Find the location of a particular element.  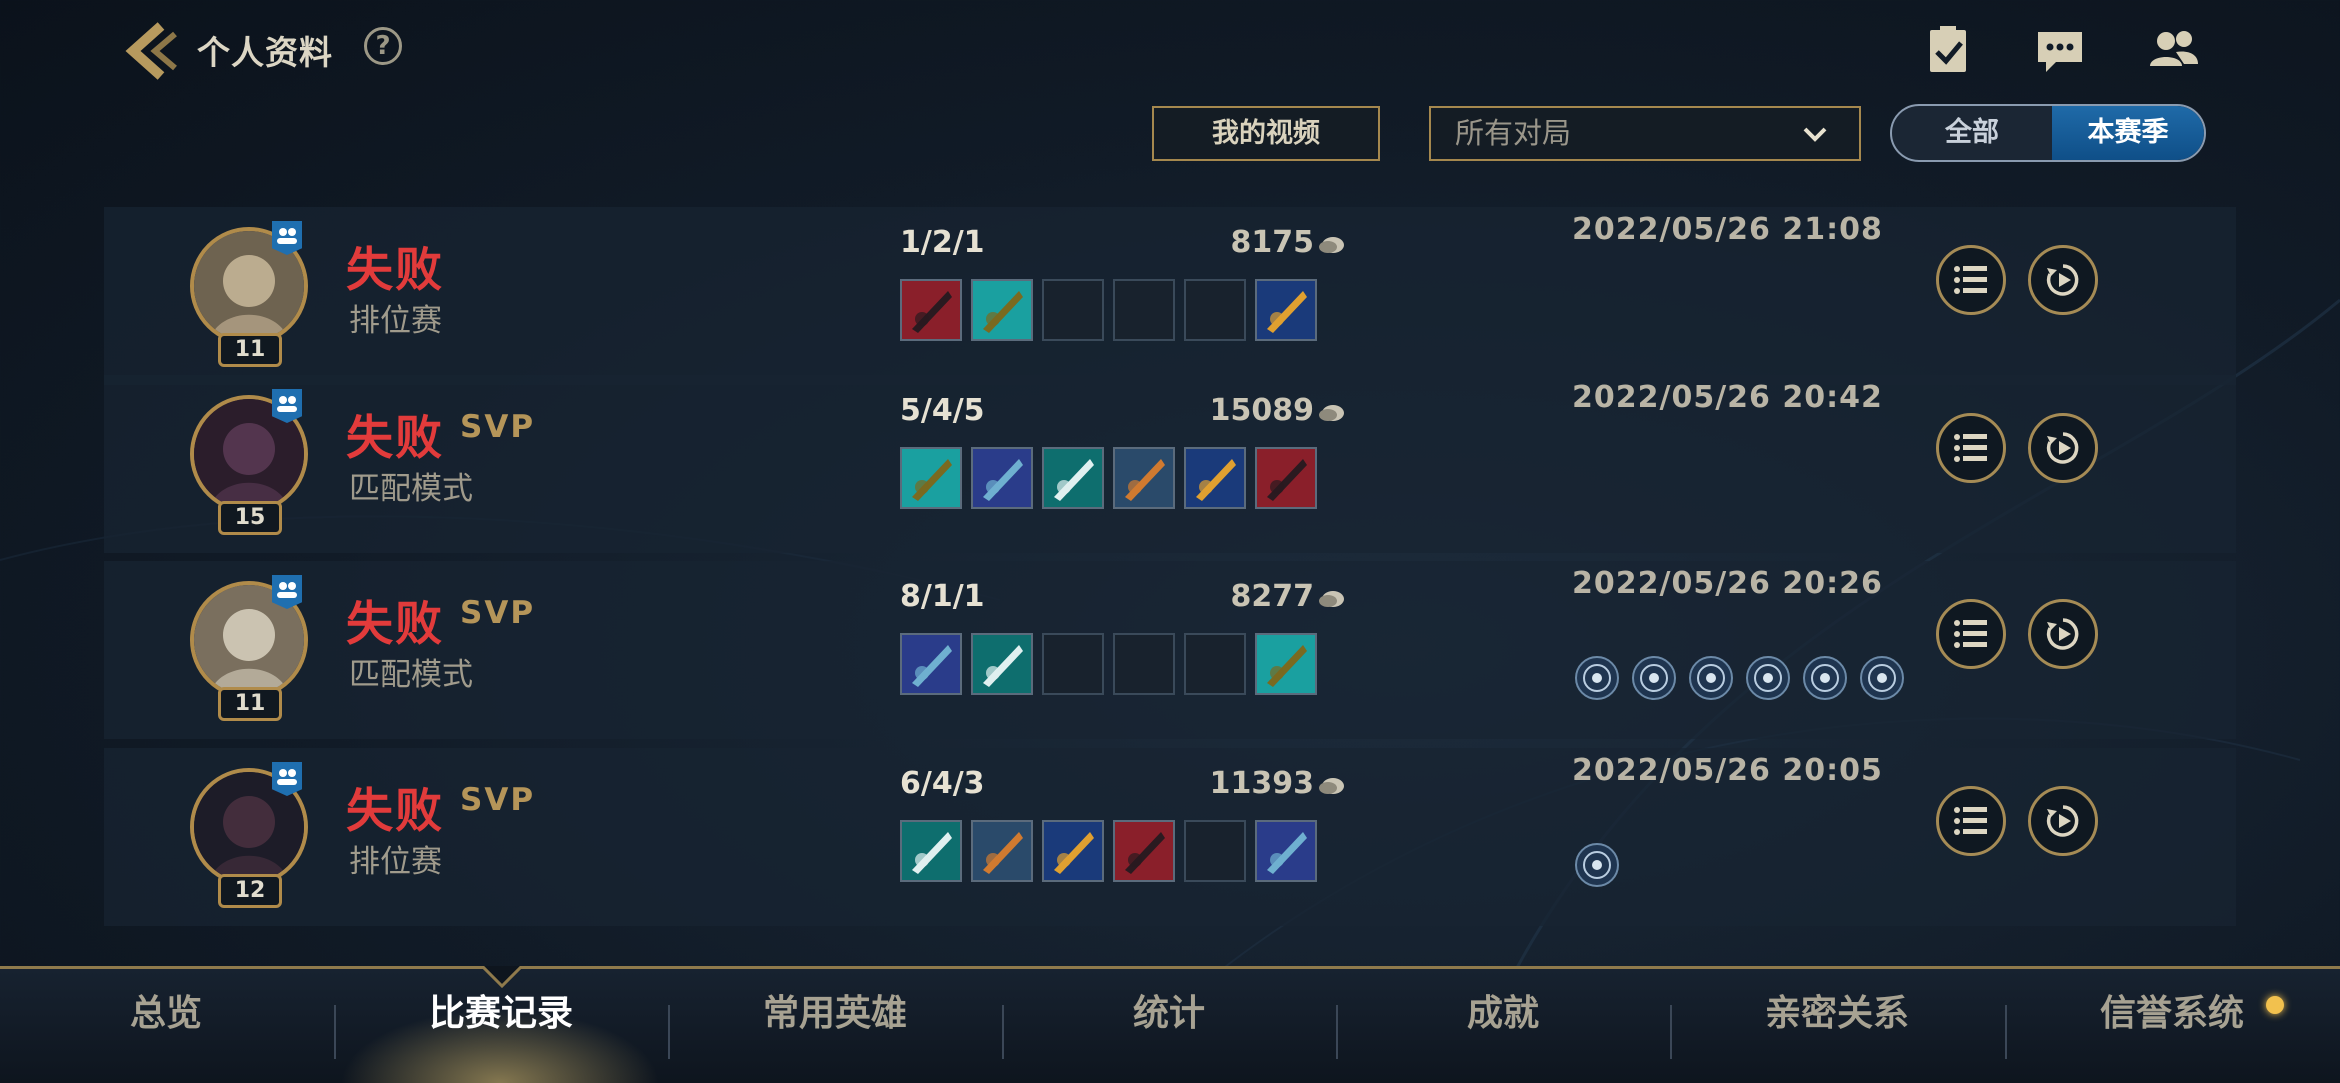

match-row: 12 失败 SVP 排位赛 6/4/3 11393 2022/05/26 20:05 is located at coordinates (1170, 837).